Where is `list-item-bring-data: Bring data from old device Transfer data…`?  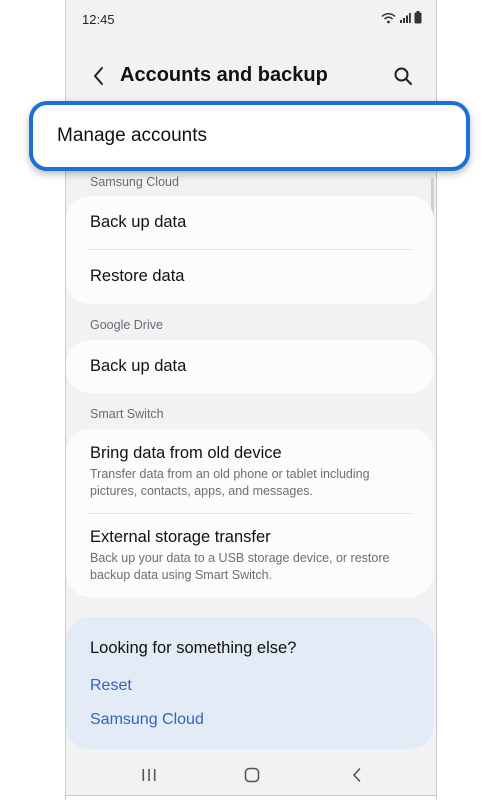 list-item-bring-data: Bring data from old device Transfer data… is located at coordinates (250, 472).